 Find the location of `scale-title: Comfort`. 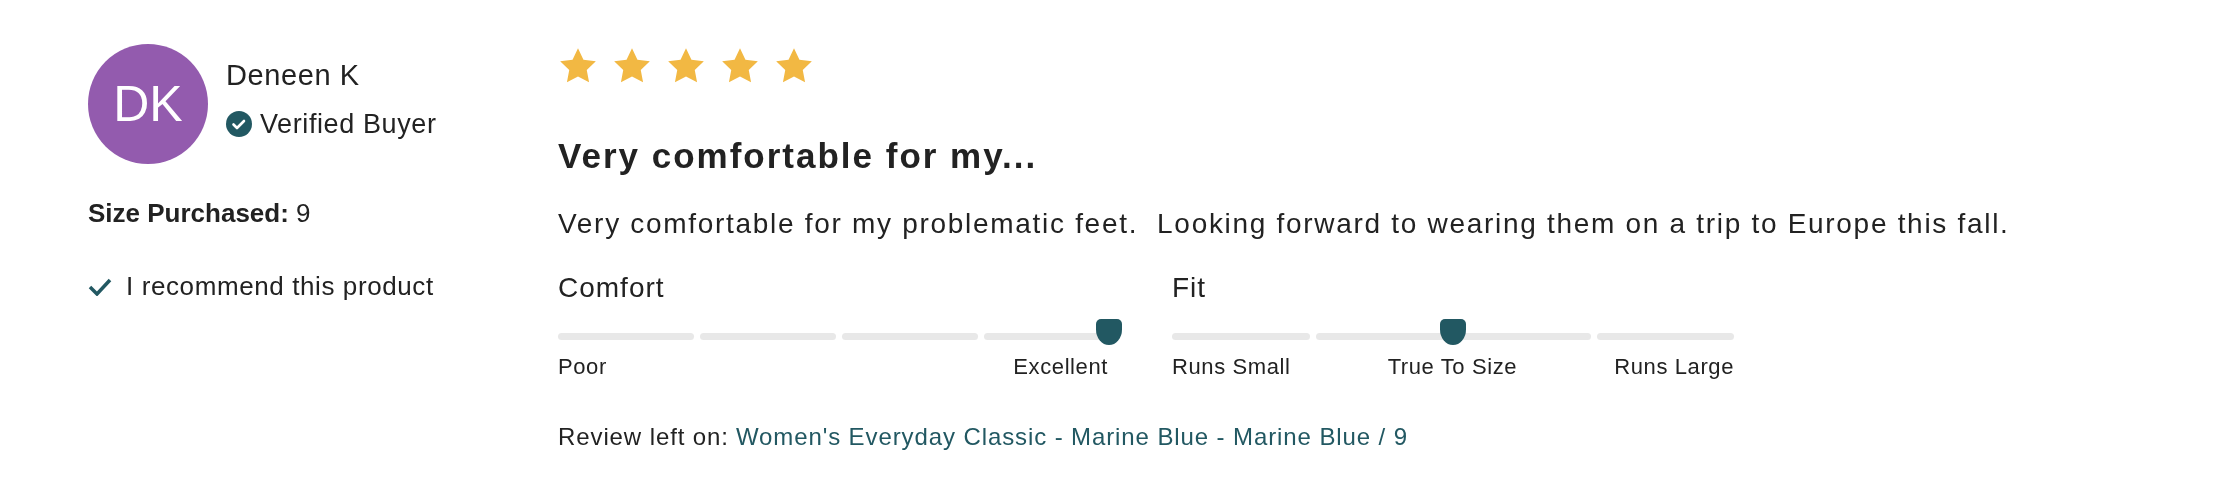

scale-title: Comfort is located at coordinates (612, 287).